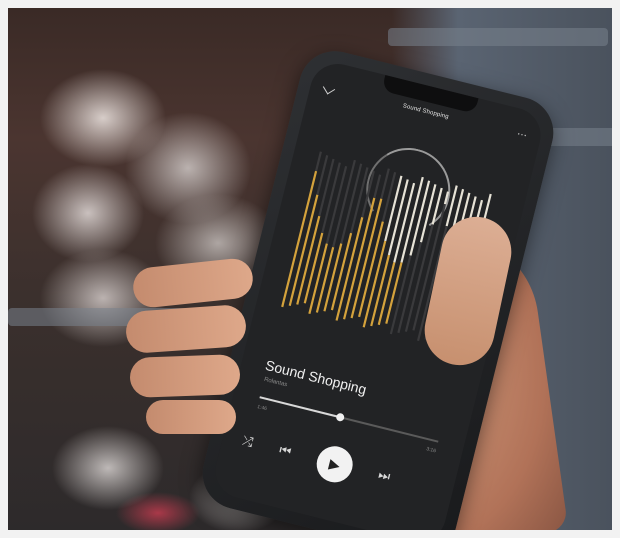 Image resolution: width=620 pixels, height=538 pixels. Describe the element at coordinates (262, 408) in the screenshot. I see `time-elapsed: 1:46` at that location.